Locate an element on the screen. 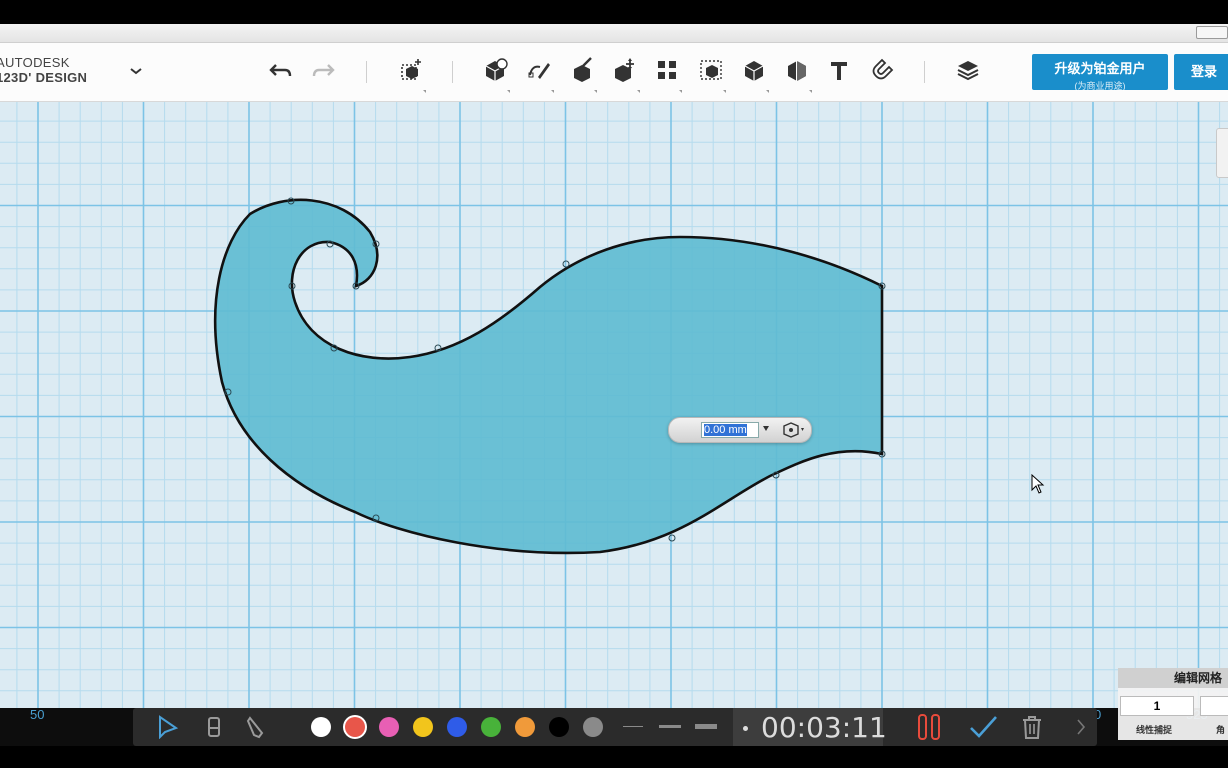  dimension-input: 0.00 mm is located at coordinates (730, 430).